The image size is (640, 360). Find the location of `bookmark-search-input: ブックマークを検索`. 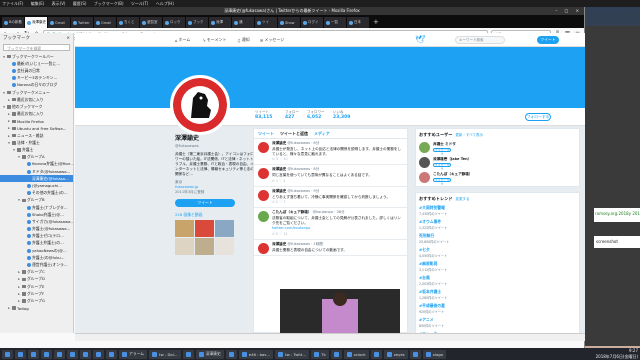

bookmark-search-input: ブックマークを検索 is located at coordinates (36, 47).